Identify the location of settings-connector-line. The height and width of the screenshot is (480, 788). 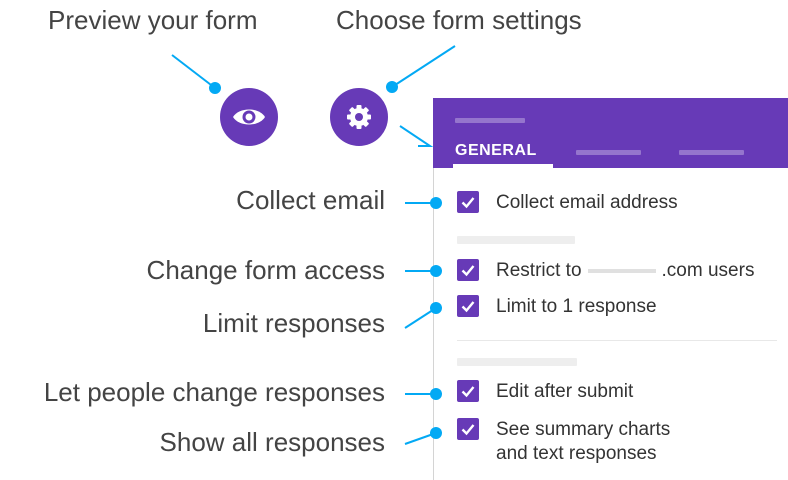
(423, 66).